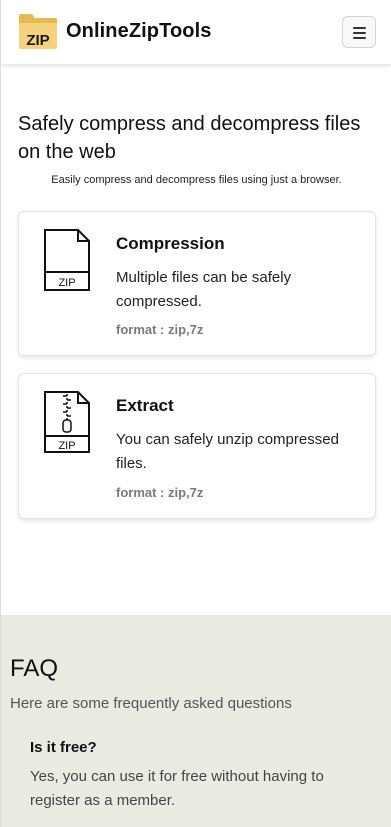 The height and width of the screenshot is (827, 391). Describe the element at coordinates (170, 243) in the screenshot. I see `card-title: Compression` at that location.